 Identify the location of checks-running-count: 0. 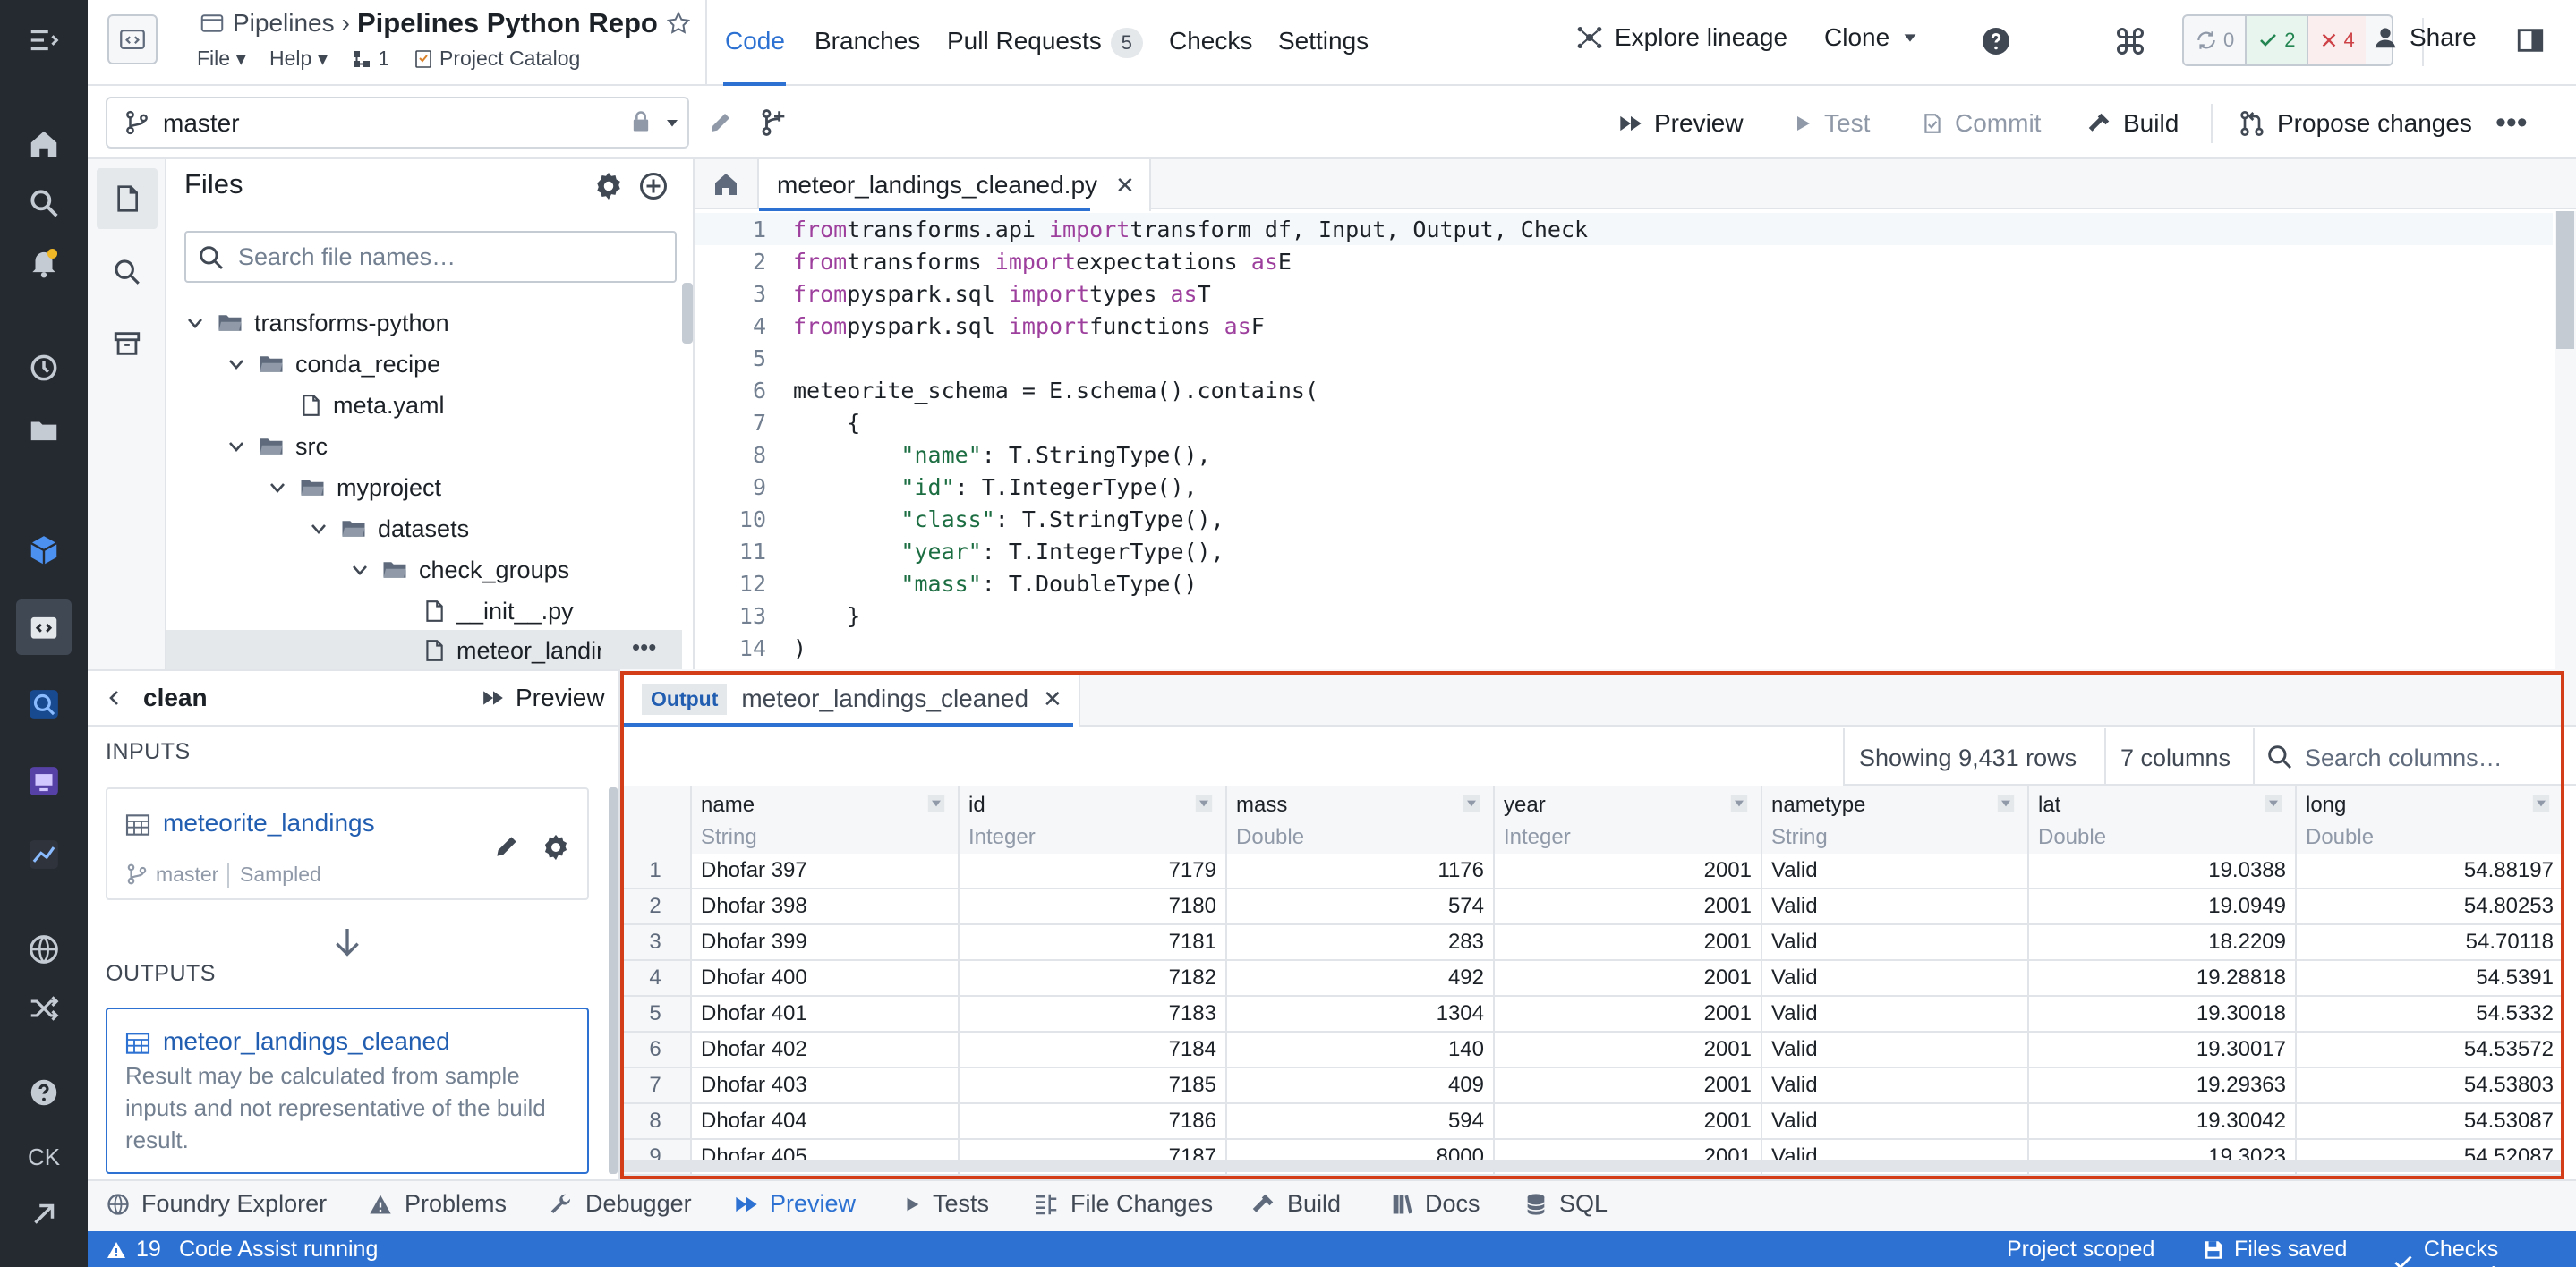
(2214, 40).